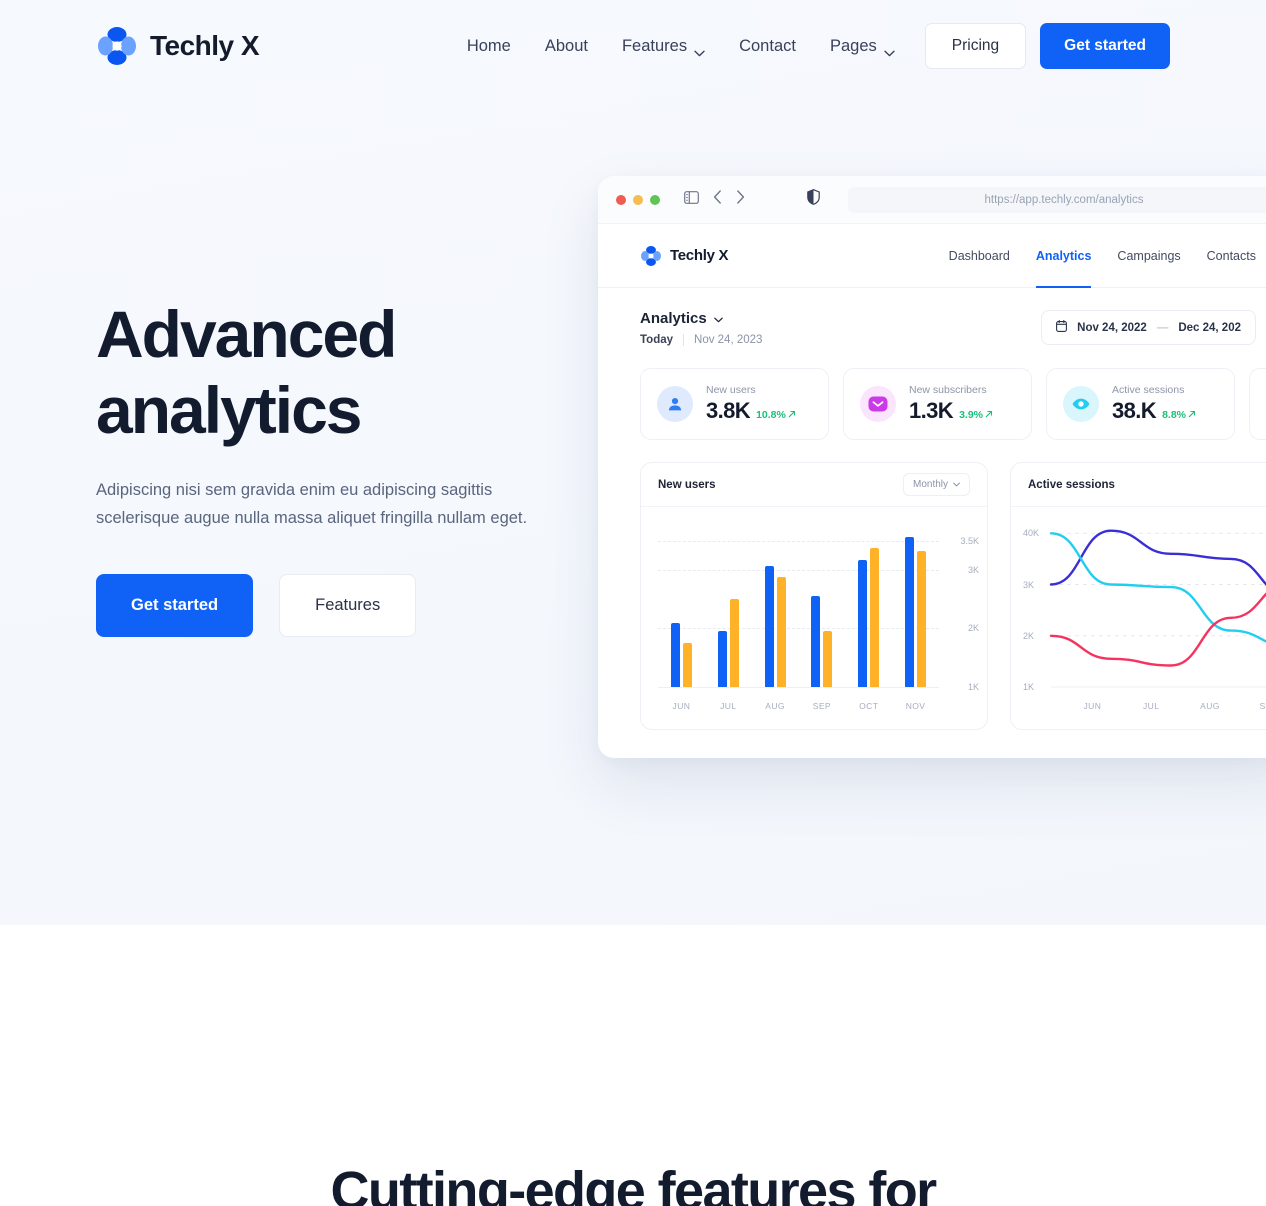 This screenshot has width=1266, height=1206. I want to click on chart-card-header: Active sessions, so click(1138, 485).